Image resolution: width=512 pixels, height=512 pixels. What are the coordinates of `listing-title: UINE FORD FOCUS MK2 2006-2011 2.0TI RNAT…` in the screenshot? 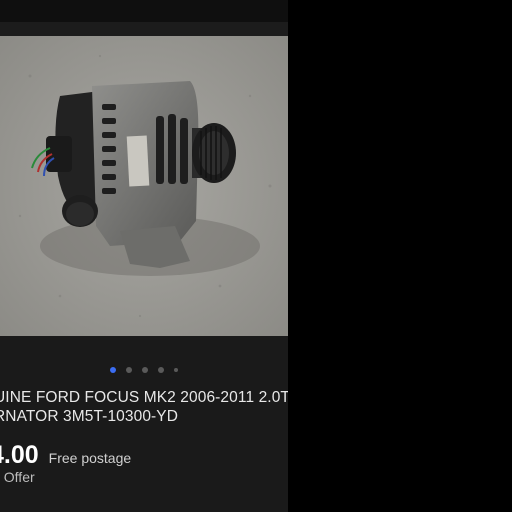 It's located at (144, 407).